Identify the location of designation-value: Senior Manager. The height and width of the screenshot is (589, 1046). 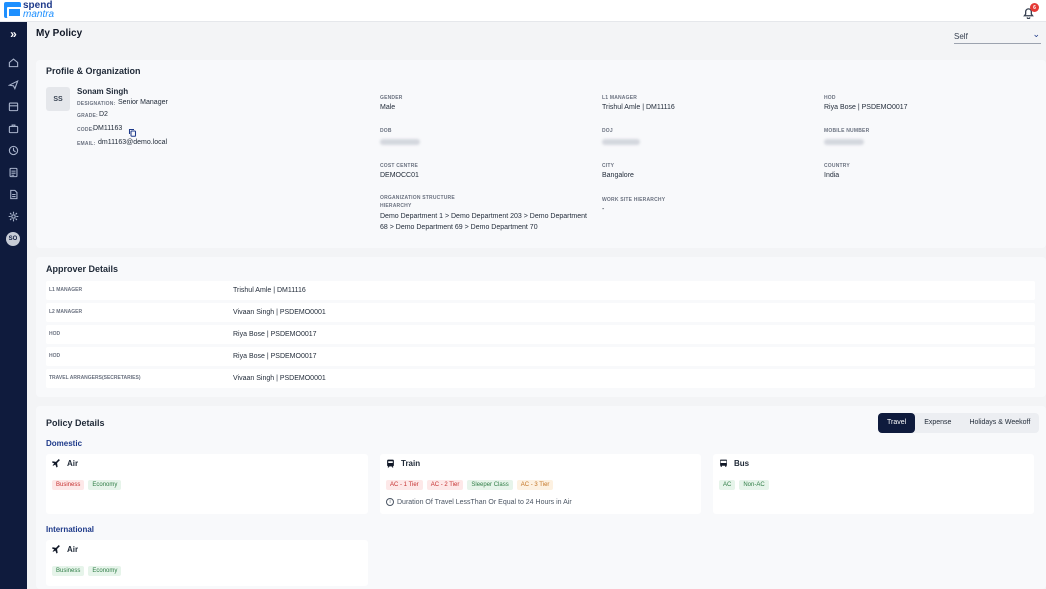
(143, 102).